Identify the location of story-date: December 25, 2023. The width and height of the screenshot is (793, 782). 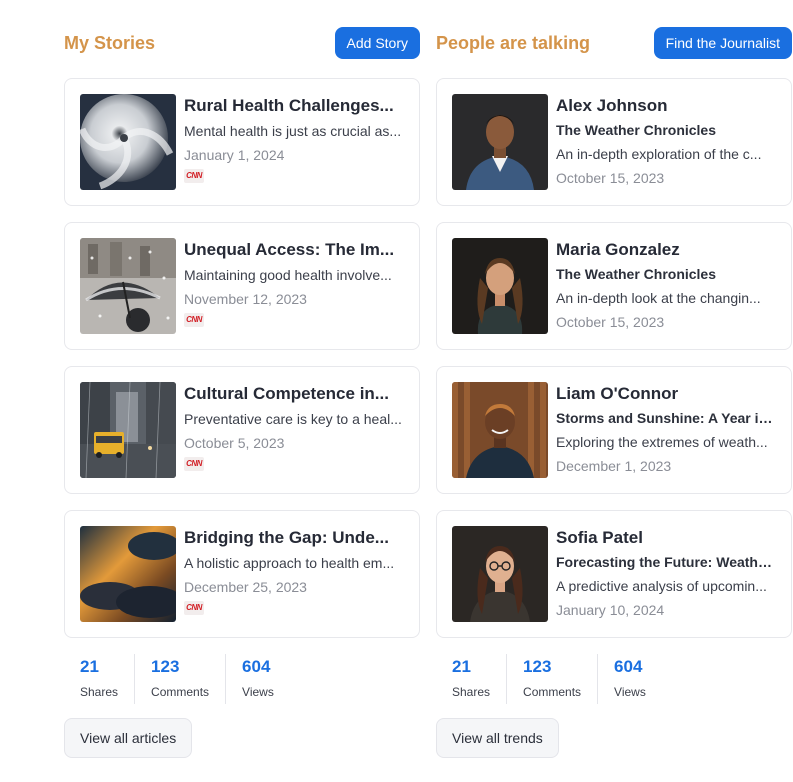
(245, 587).